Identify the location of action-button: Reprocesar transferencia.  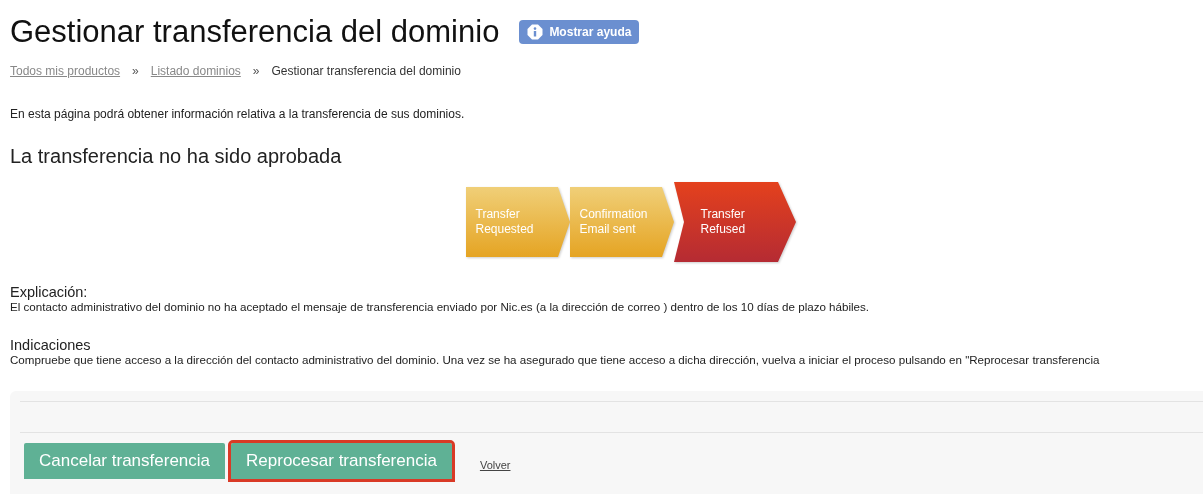
(341, 461).